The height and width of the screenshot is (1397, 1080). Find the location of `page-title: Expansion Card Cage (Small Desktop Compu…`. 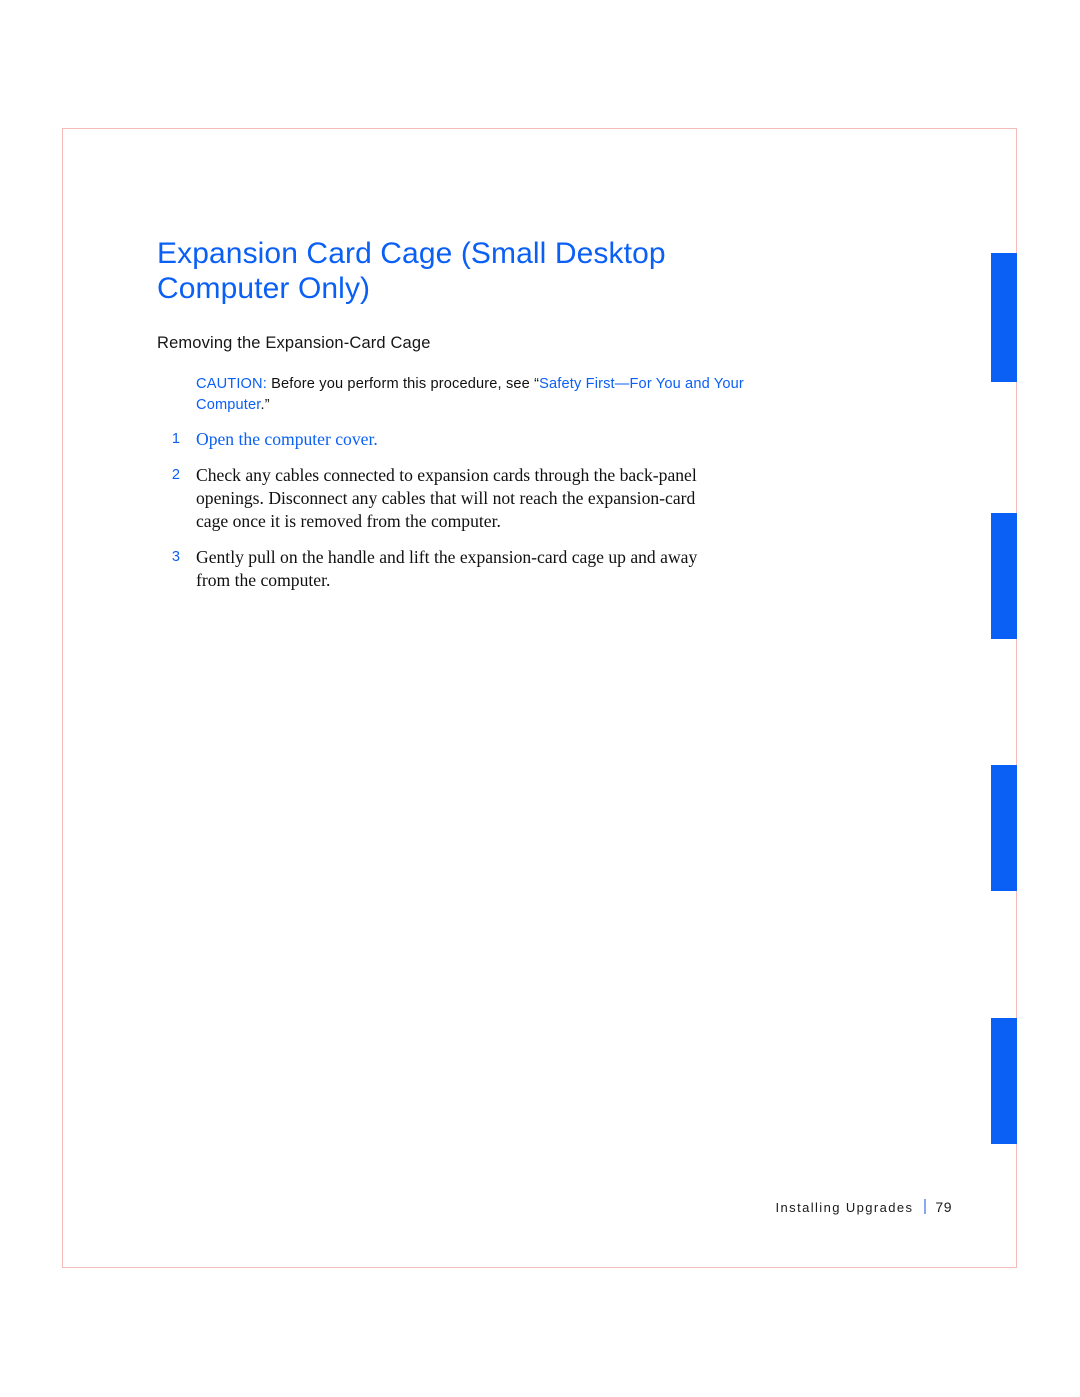

page-title: Expansion Card Cage (Small Desktop Compu… is located at coordinates (411, 271).